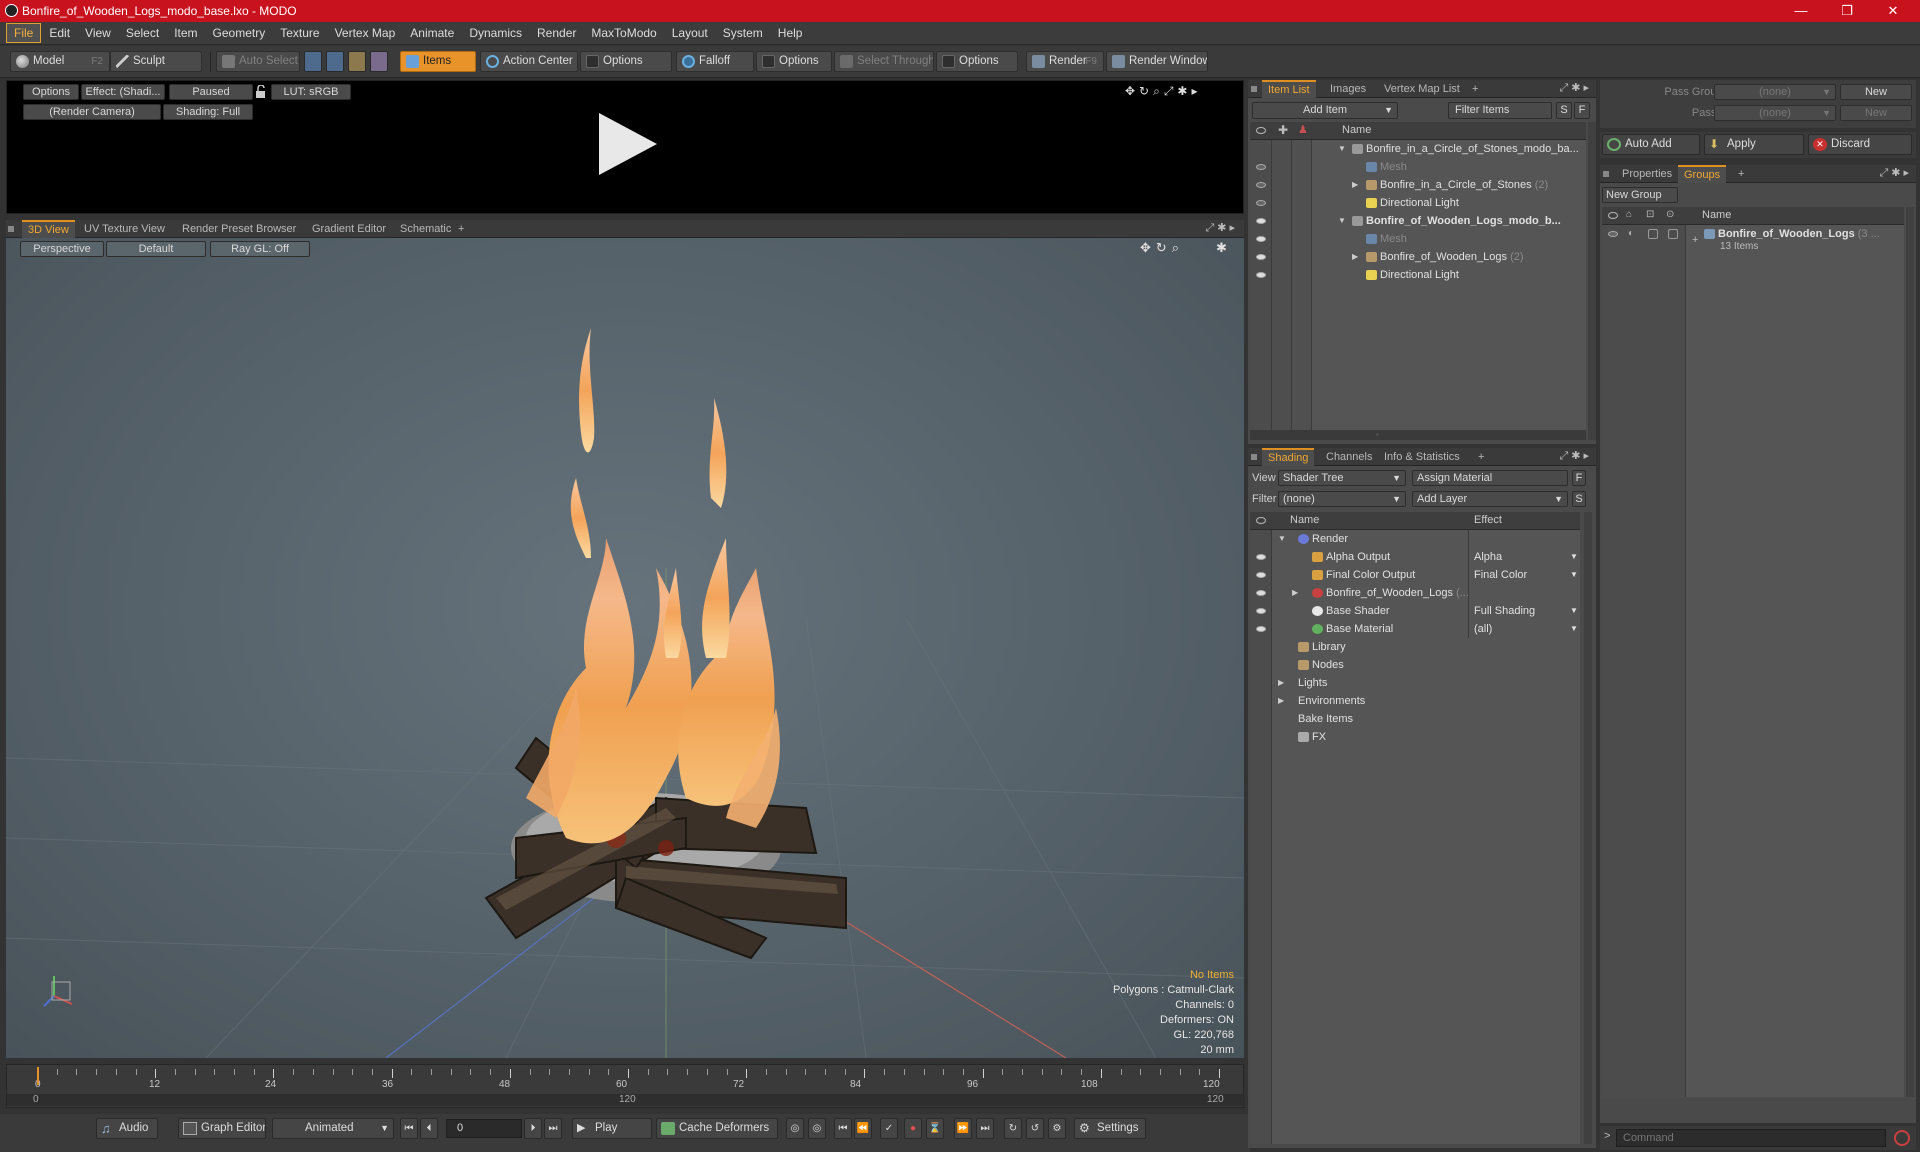  I want to click on expand-plus-icon: +, so click(1695, 240).